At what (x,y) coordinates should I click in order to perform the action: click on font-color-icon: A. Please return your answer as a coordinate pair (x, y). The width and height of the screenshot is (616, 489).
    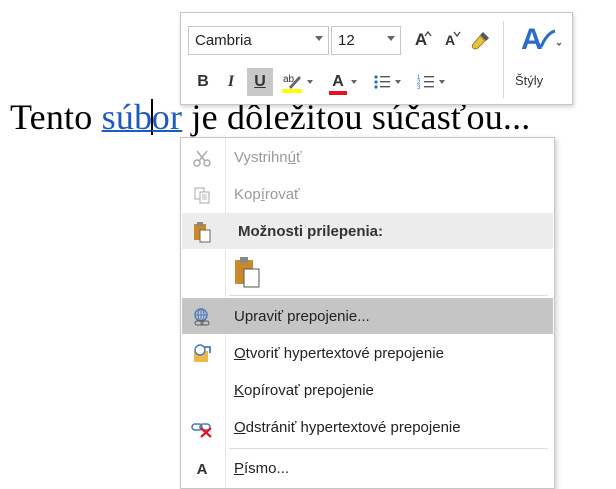
    Looking at the image, I should click on (338, 81).